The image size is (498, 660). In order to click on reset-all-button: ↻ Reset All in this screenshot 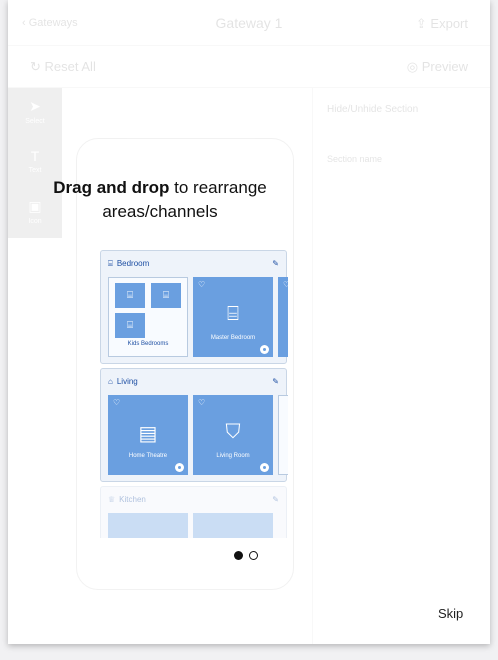, I will do `click(63, 67)`.